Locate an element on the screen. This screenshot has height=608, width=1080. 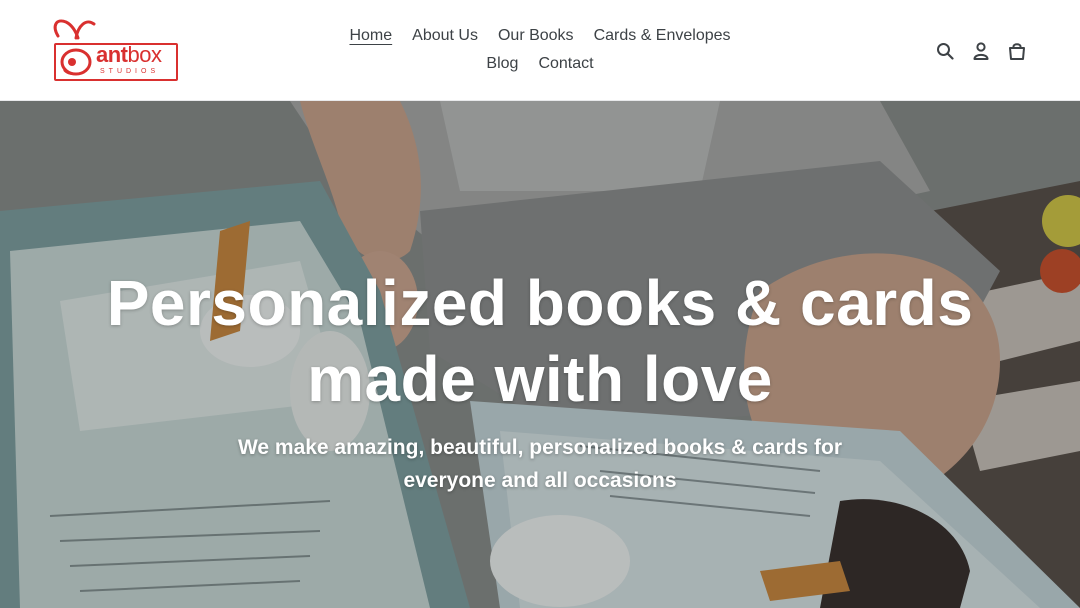
logo-tagline: STUDIOS is located at coordinates (130, 71).